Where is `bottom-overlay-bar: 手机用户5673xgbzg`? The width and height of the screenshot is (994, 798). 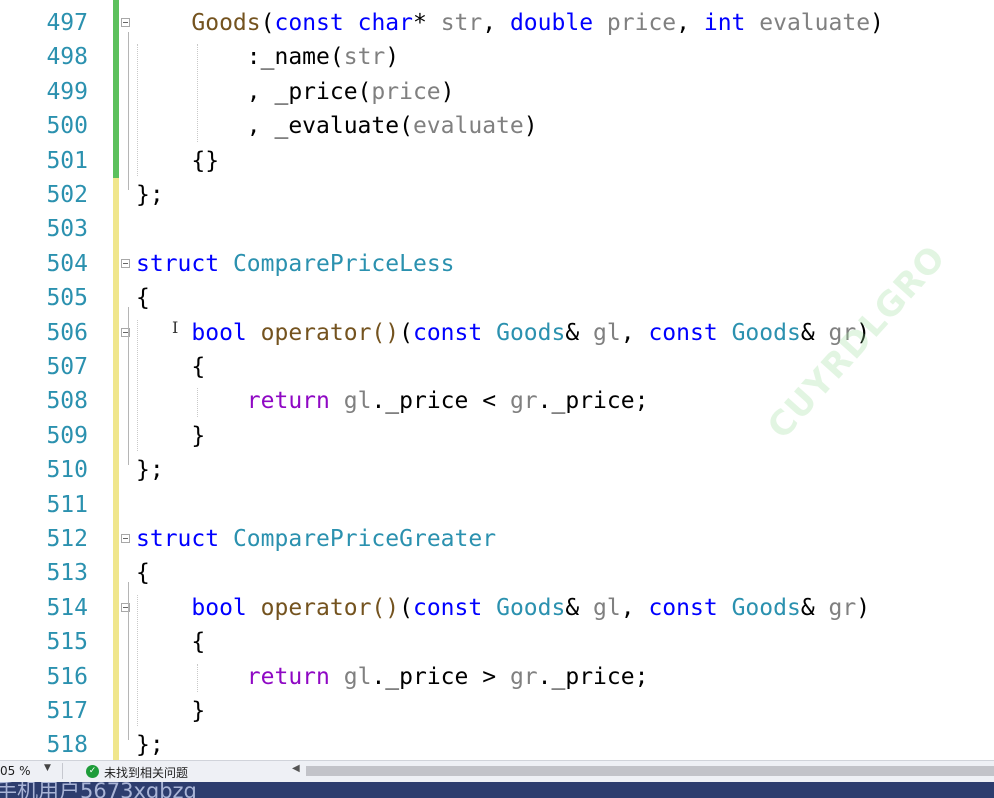 bottom-overlay-bar: 手机用户5673xgbzg is located at coordinates (497, 790).